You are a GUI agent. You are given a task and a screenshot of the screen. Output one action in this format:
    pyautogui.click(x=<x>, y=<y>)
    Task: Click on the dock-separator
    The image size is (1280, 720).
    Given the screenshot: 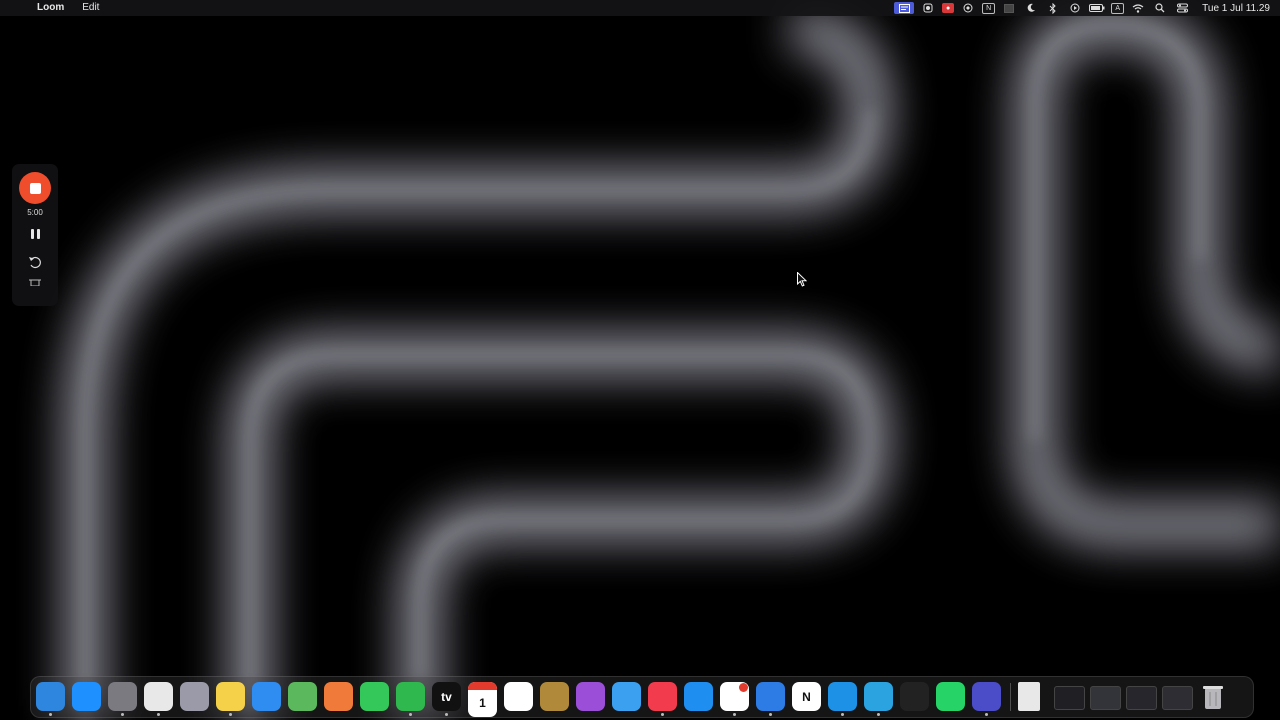 What is the action you would take?
    pyautogui.click(x=1010, y=697)
    